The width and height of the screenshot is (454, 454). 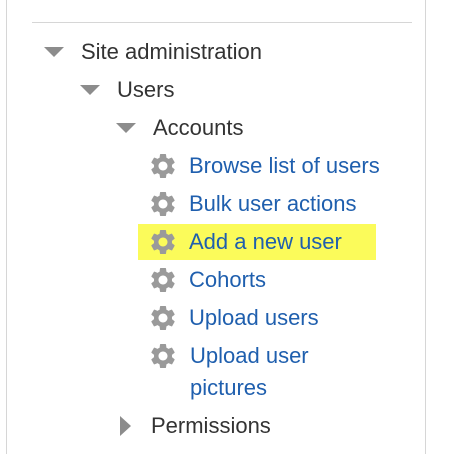 I want to click on tree-node-permissions: Permissions, so click(x=193, y=426).